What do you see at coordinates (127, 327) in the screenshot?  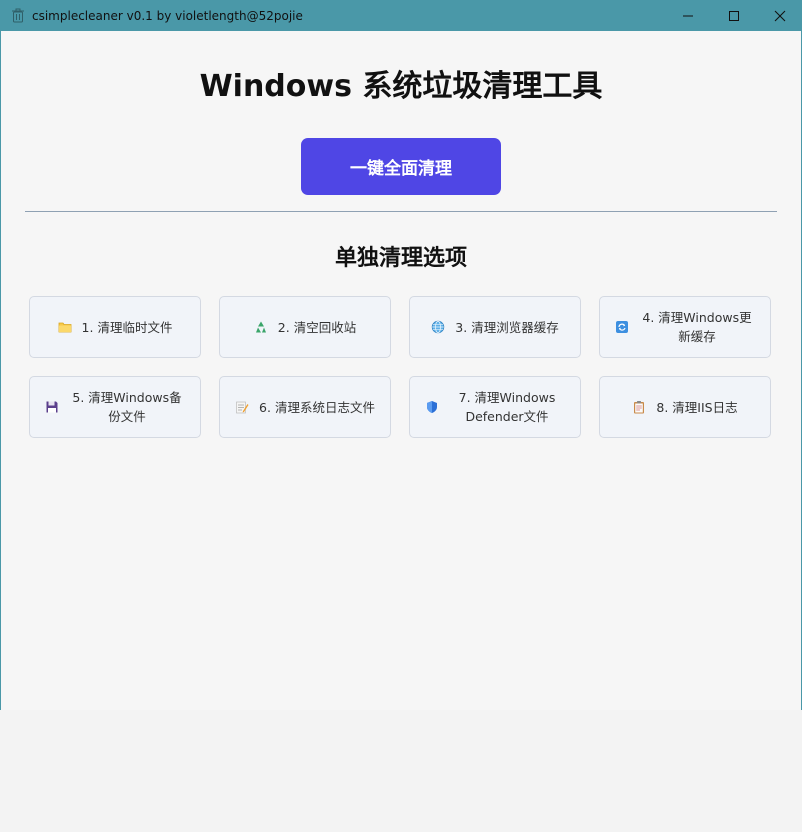 I see `option-label: 1. 清理临时文件` at bounding box center [127, 327].